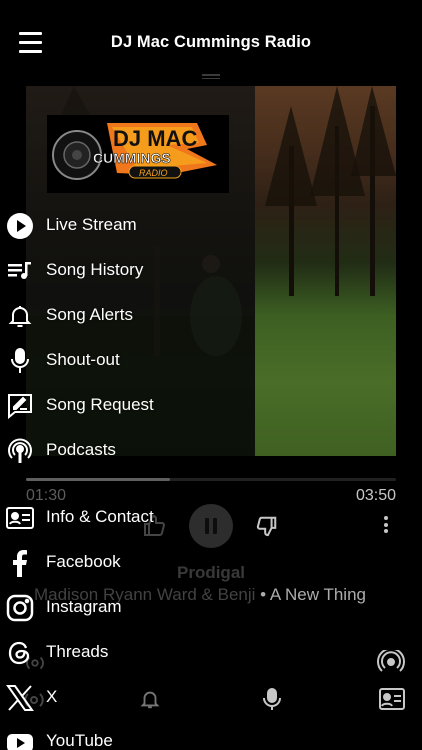 Image resolution: width=422 pixels, height=750 pixels. Describe the element at coordinates (211, 76) in the screenshot. I see `drag-handle` at that location.